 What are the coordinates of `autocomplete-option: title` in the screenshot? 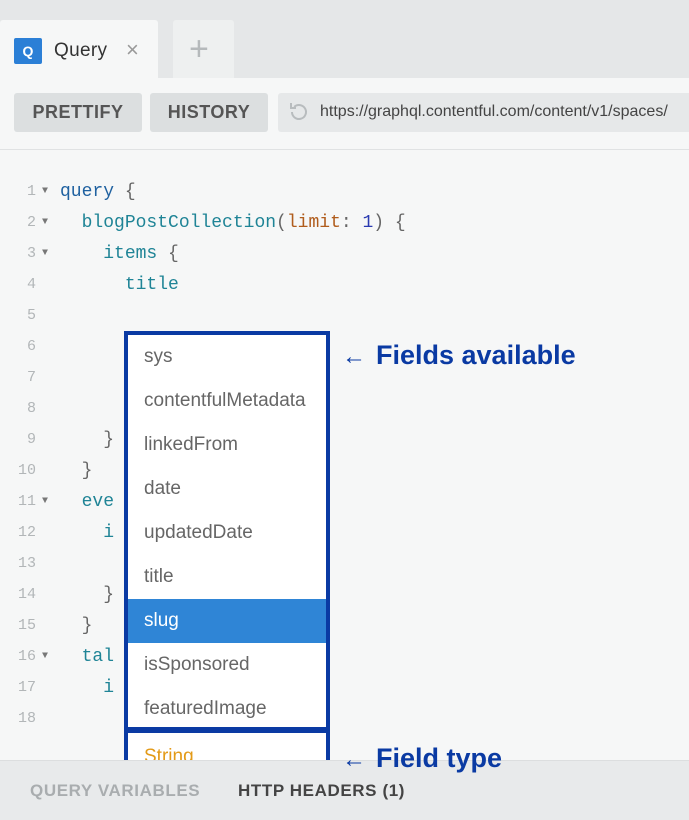 It's located at (227, 577).